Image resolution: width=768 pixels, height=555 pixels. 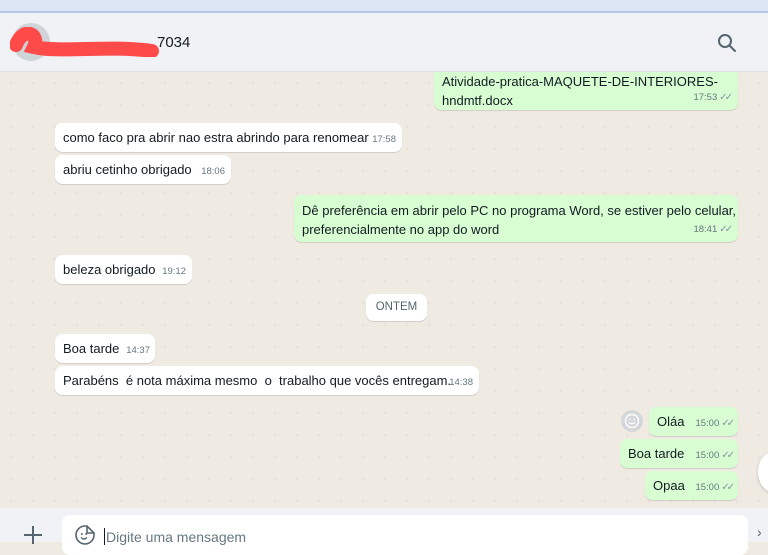 I want to click on message-input, so click(x=406, y=537).